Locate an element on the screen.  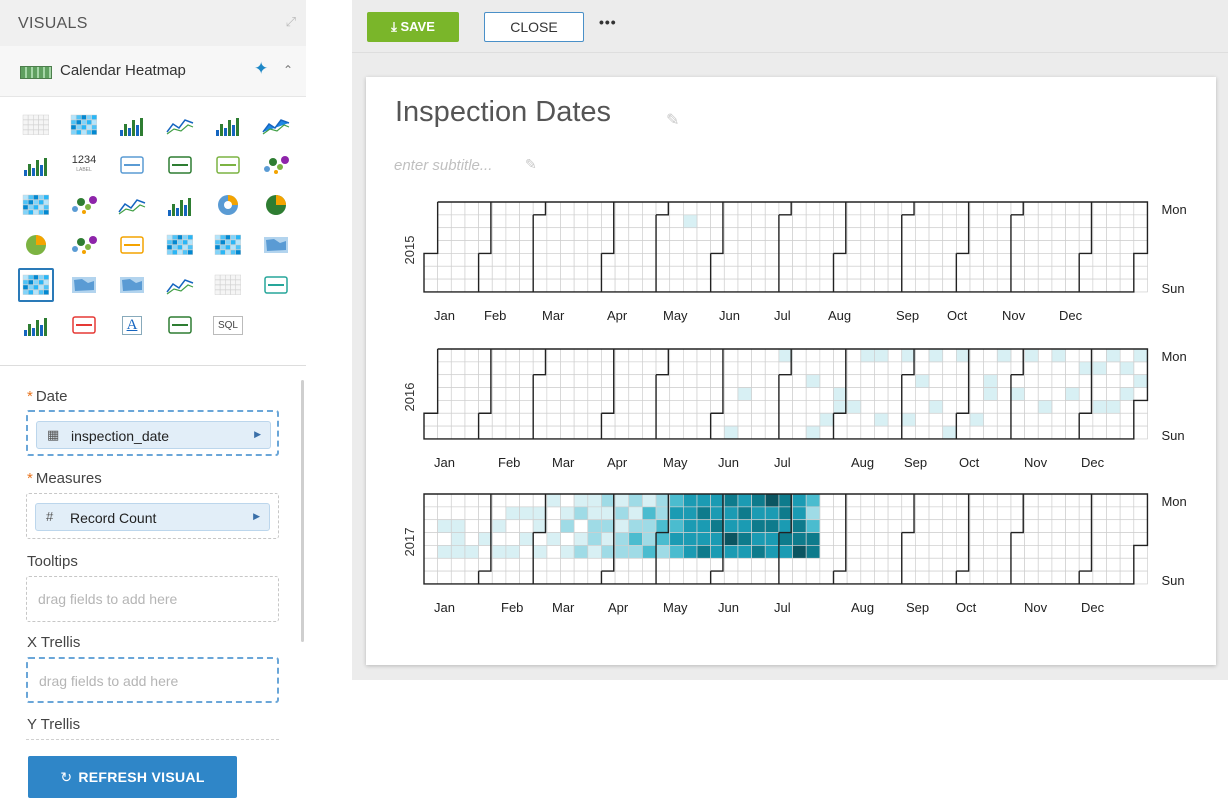
heat-cell-2016-w49-d4 is located at coordinates (1099, 407).